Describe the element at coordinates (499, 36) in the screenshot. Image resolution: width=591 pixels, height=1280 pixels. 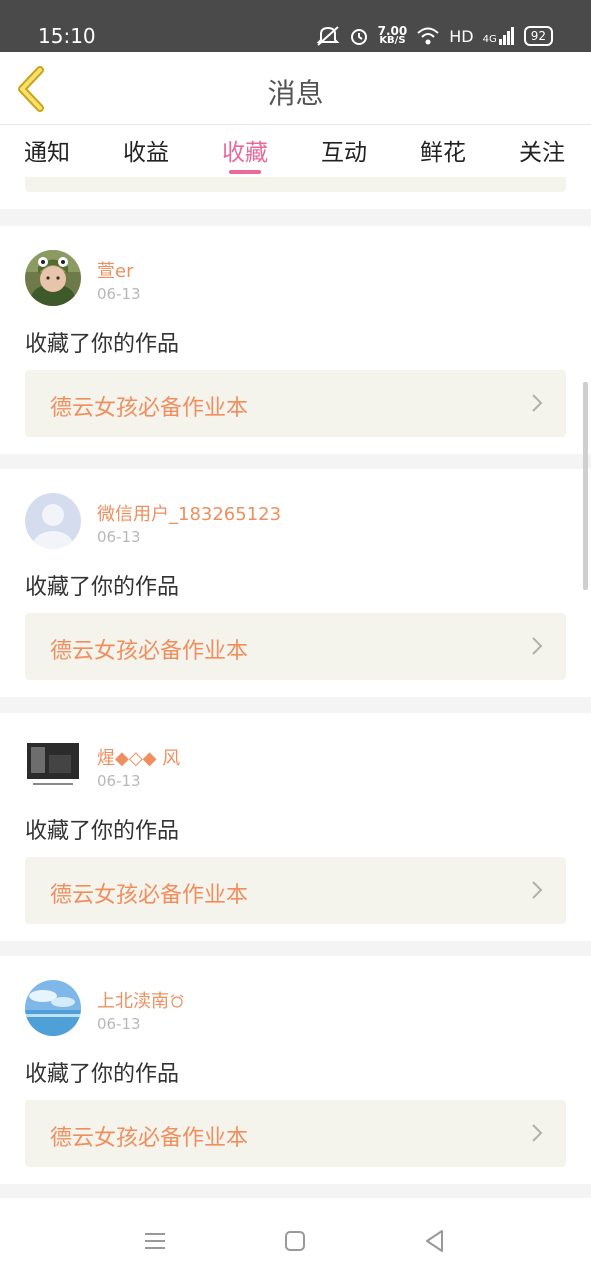
I see `signal-icon: 4G` at that location.